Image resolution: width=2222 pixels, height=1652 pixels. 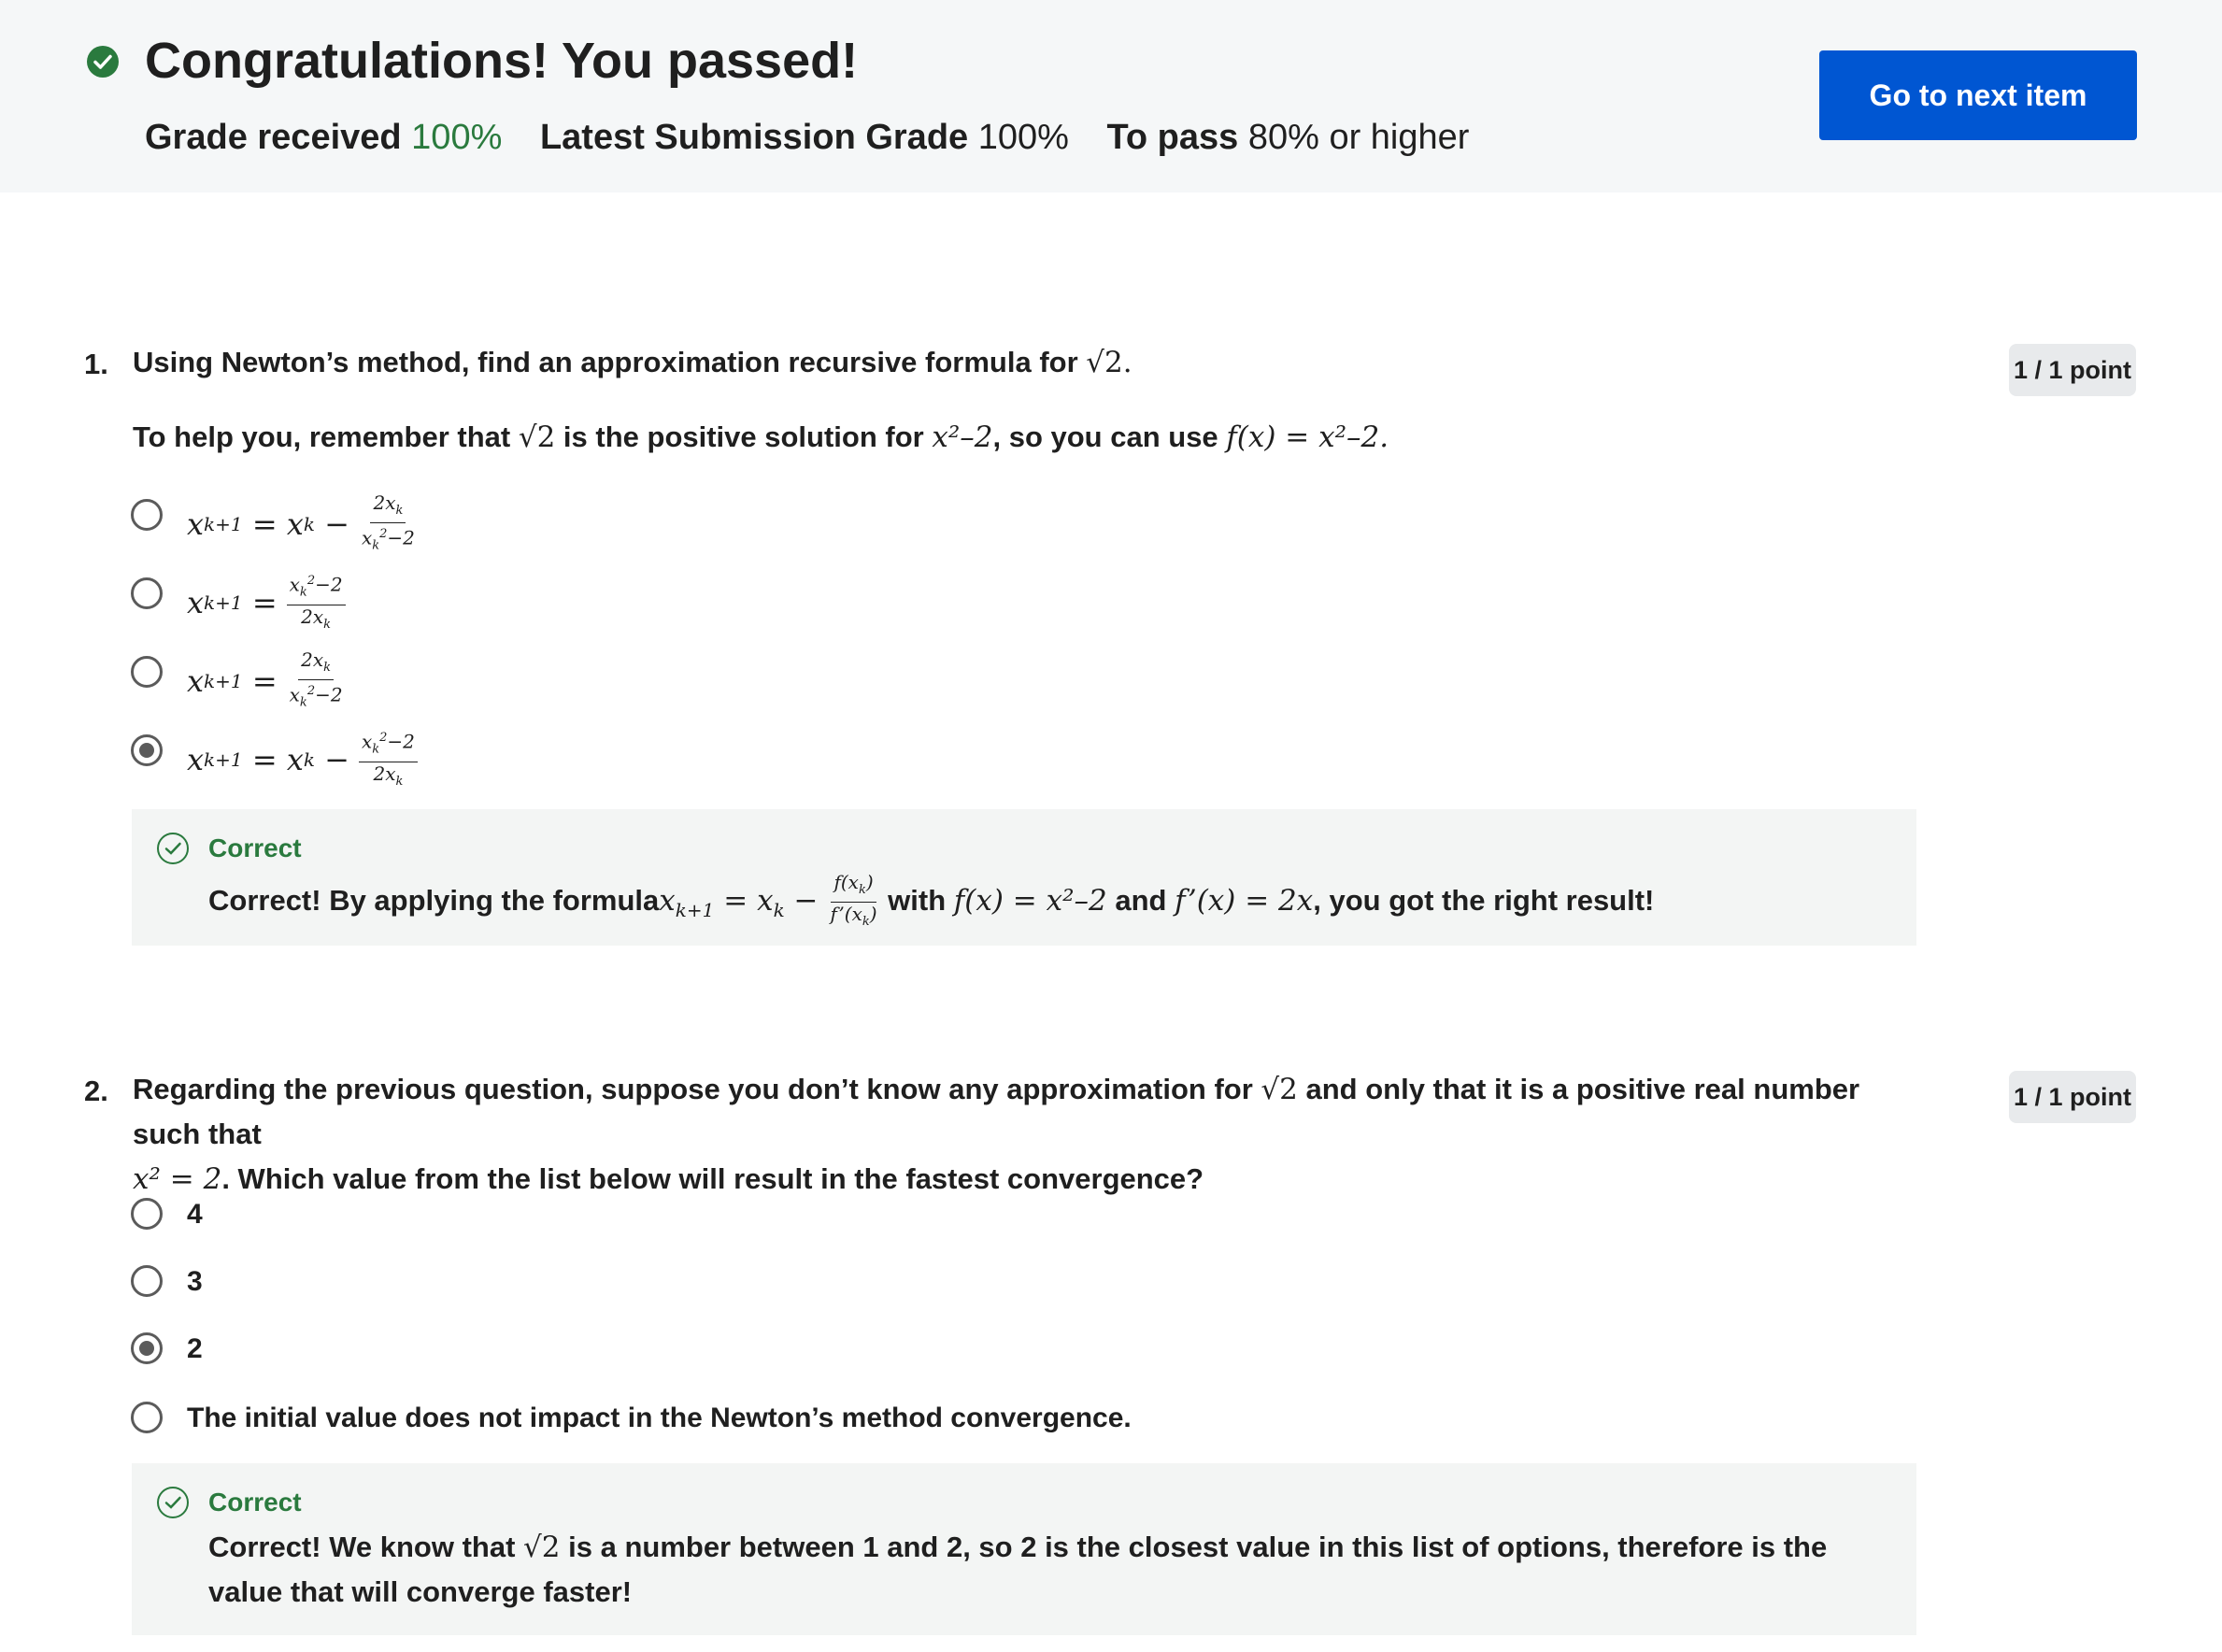 What do you see at coordinates (195, 1348) in the screenshot?
I see `option-label: 2` at bounding box center [195, 1348].